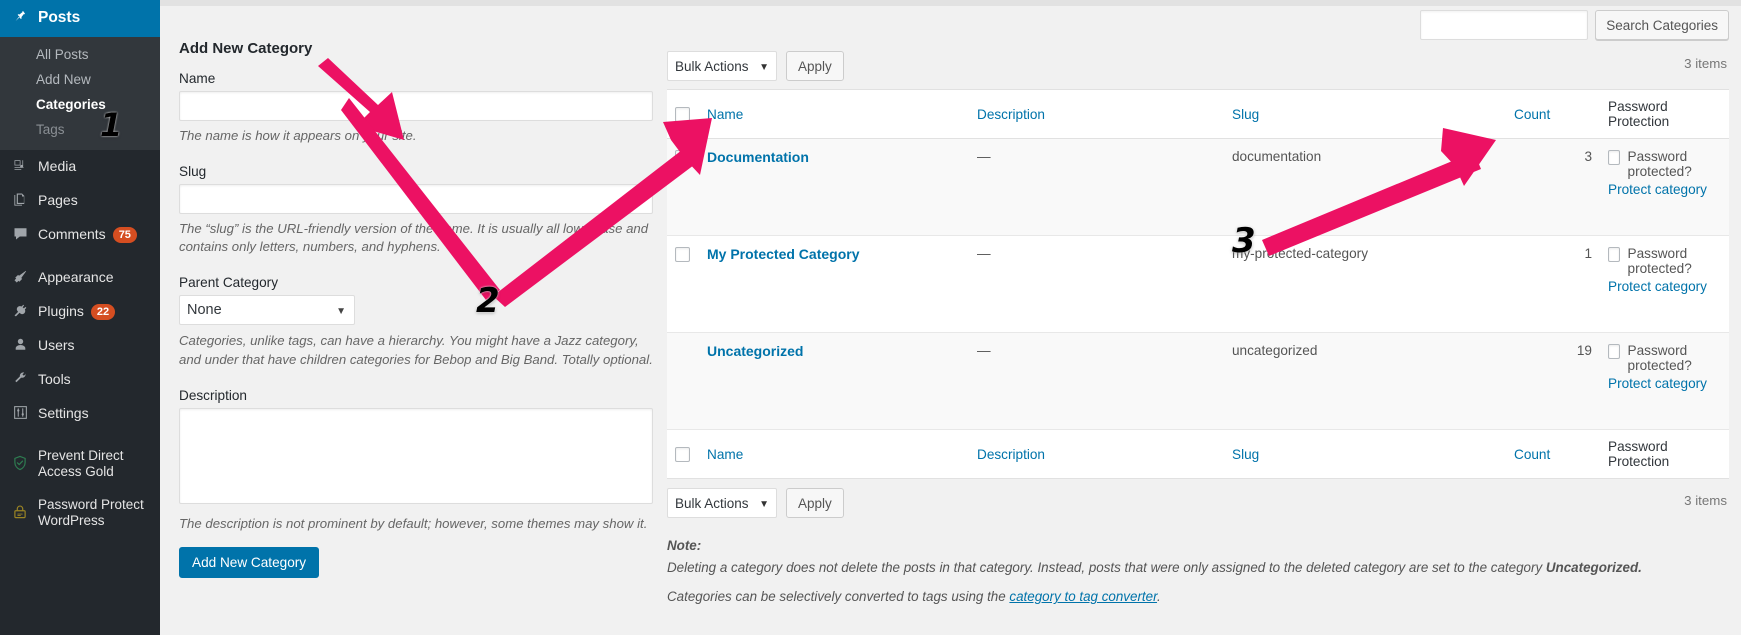  What do you see at coordinates (80, 414) in the screenshot?
I see `sidebar-item-settings: Settings` at bounding box center [80, 414].